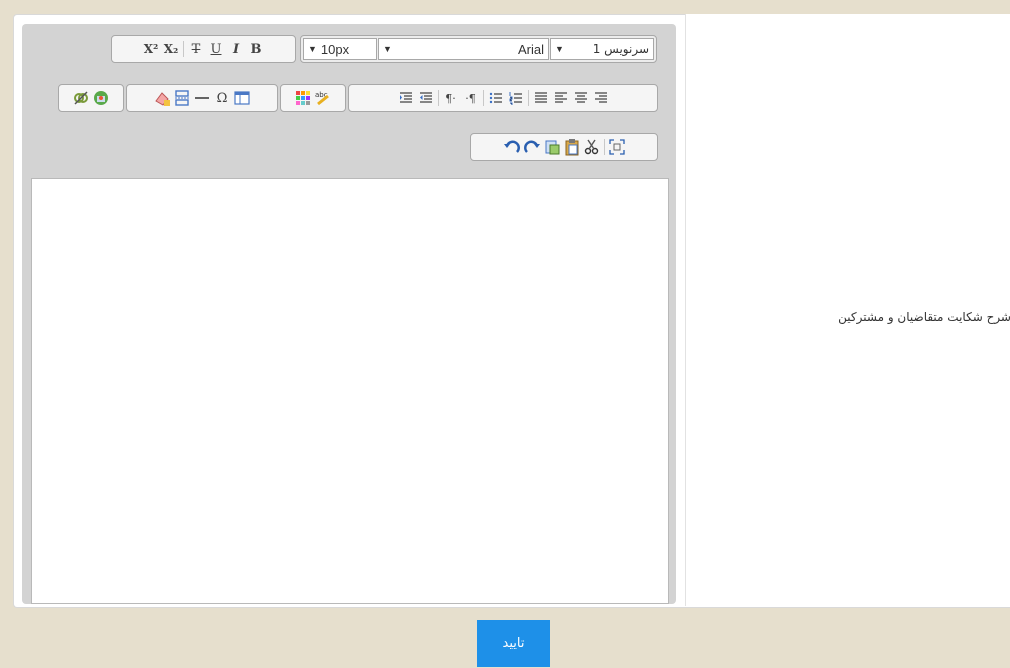 This screenshot has width=1010, height=668. I want to click on page-break-button, so click(182, 98).